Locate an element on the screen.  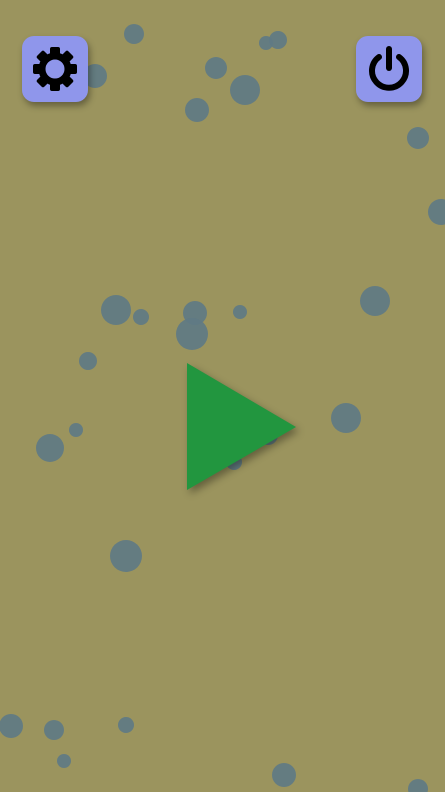
gear-icon is located at coordinates (55, 69).